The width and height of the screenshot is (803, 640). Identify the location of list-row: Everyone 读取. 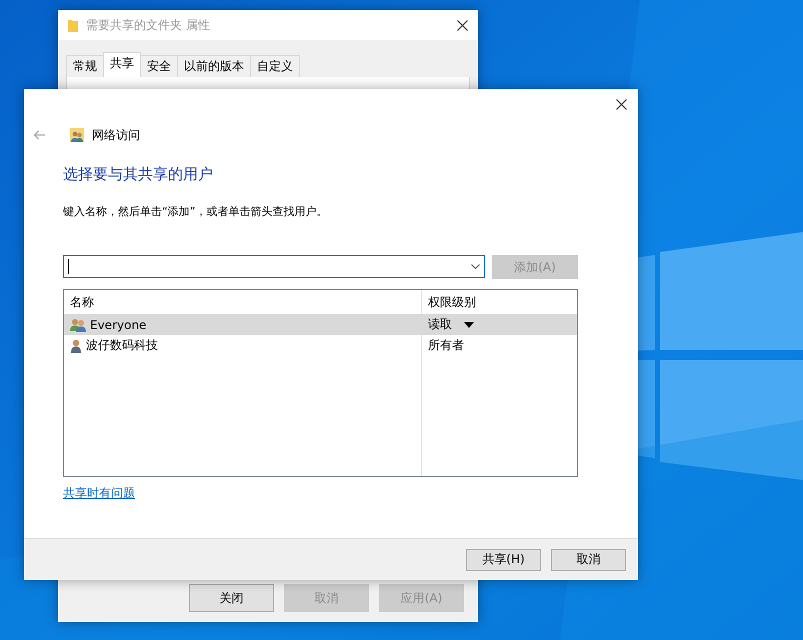
(320, 324).